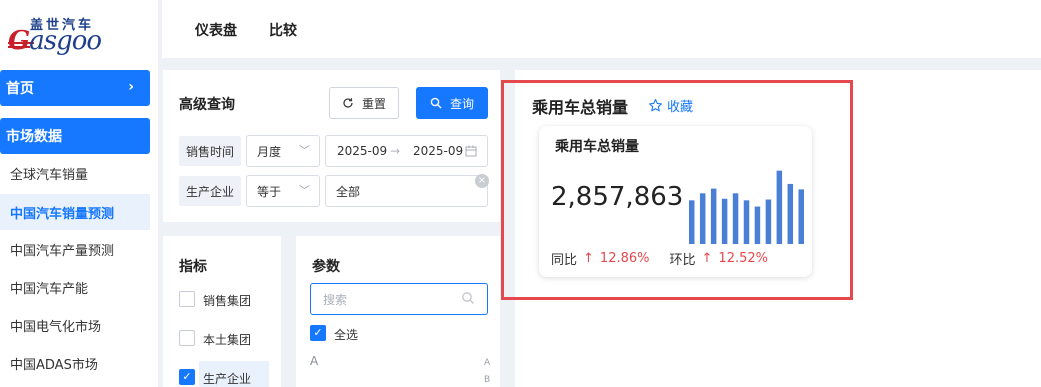  What do you see at coordinates (283, 151) in the screenshot?
I see `period-select: 月度 ﹀` at bounding box center [283, 151].